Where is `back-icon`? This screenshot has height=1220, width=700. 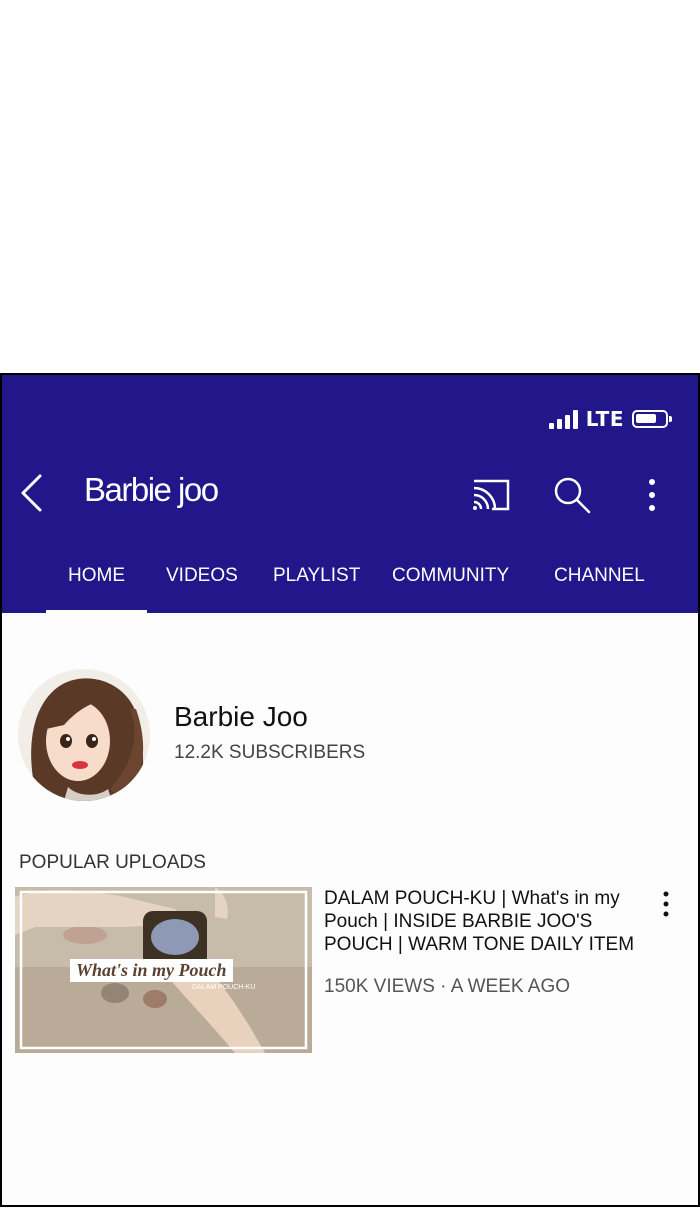 back-icon is located at coordinates (33, 493).